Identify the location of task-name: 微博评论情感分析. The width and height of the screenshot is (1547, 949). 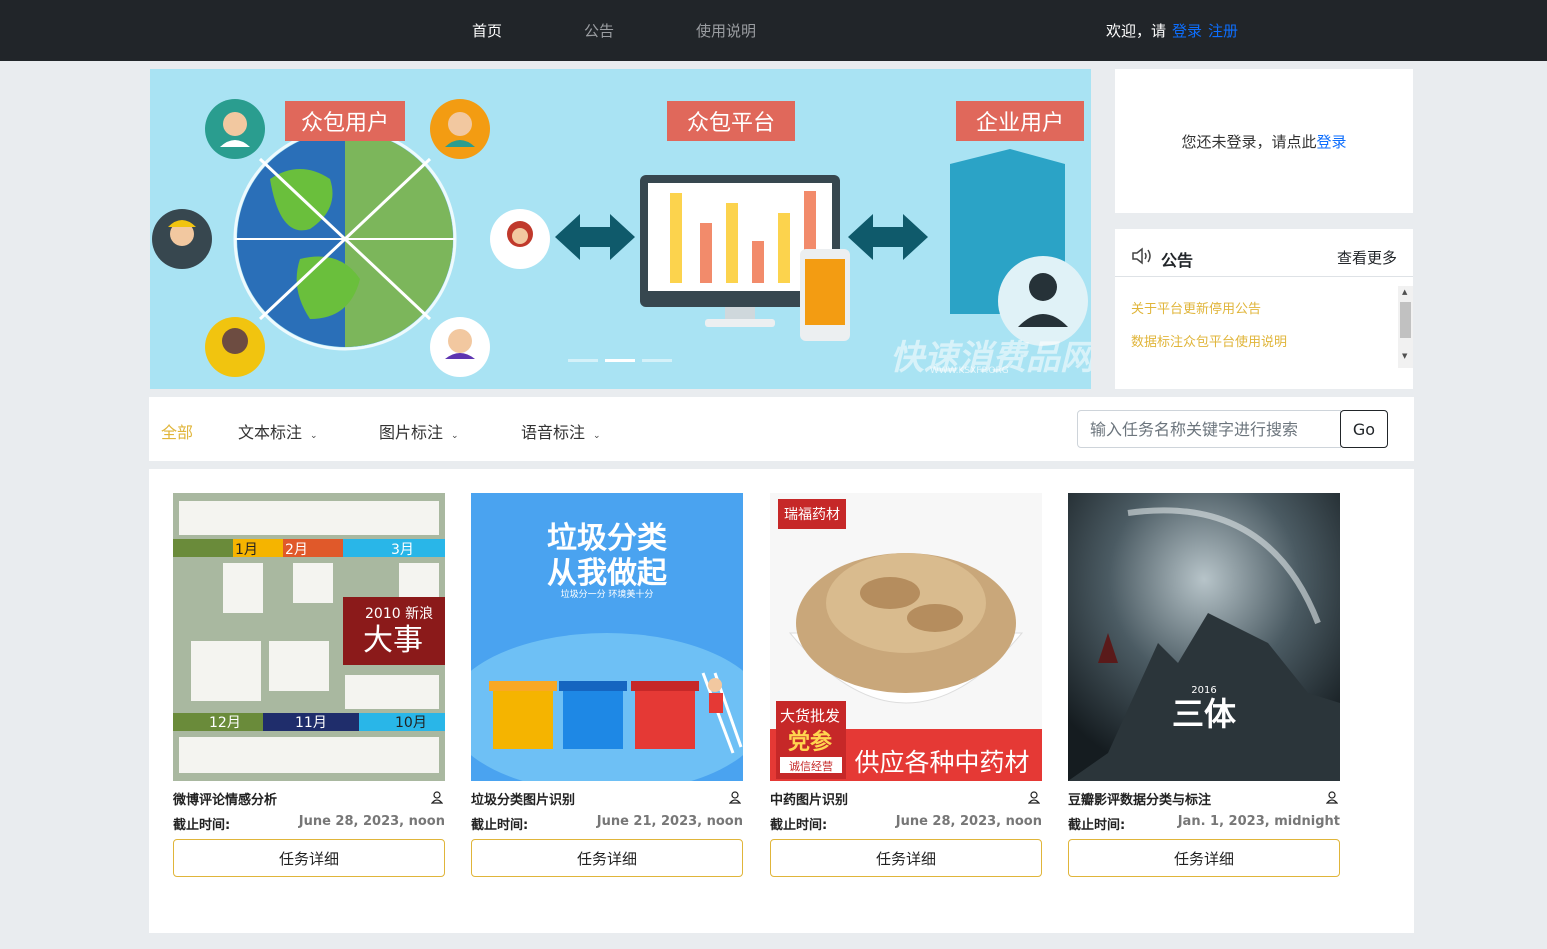
(225, 800).